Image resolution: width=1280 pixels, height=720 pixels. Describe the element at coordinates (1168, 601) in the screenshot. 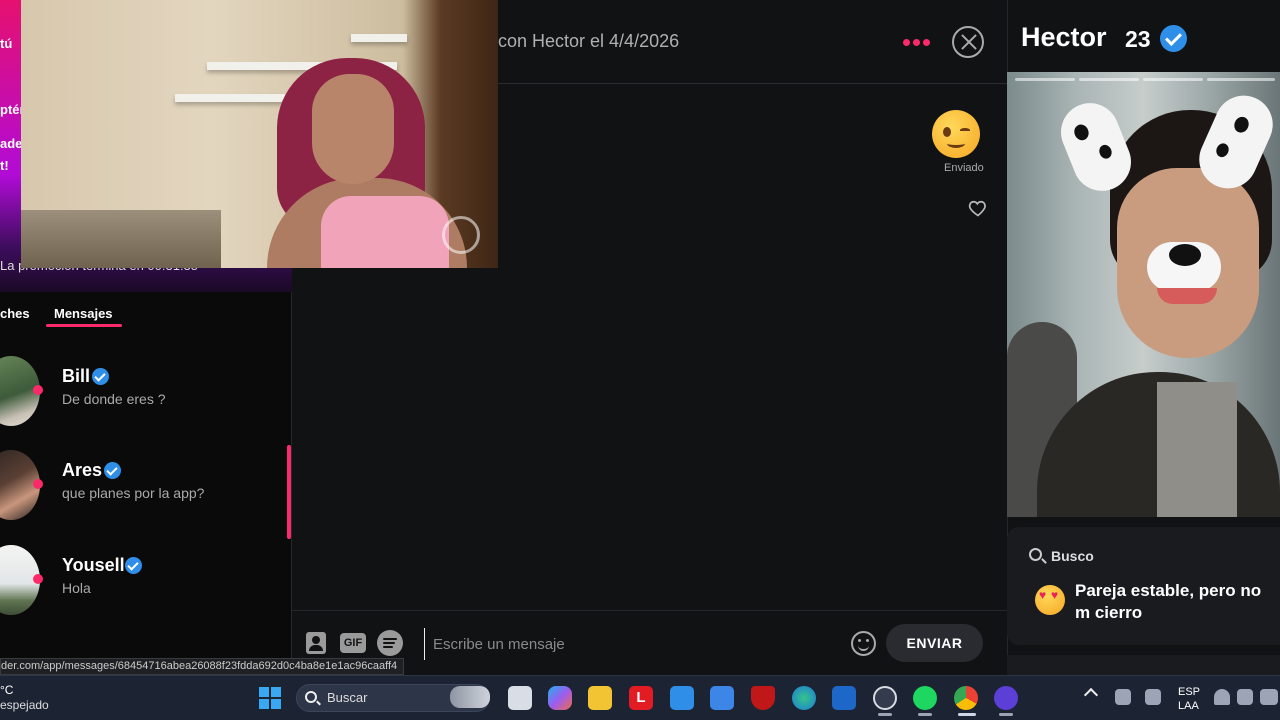

I see `looking-for-value: Pareja estable, pero no m cierro` at that location.